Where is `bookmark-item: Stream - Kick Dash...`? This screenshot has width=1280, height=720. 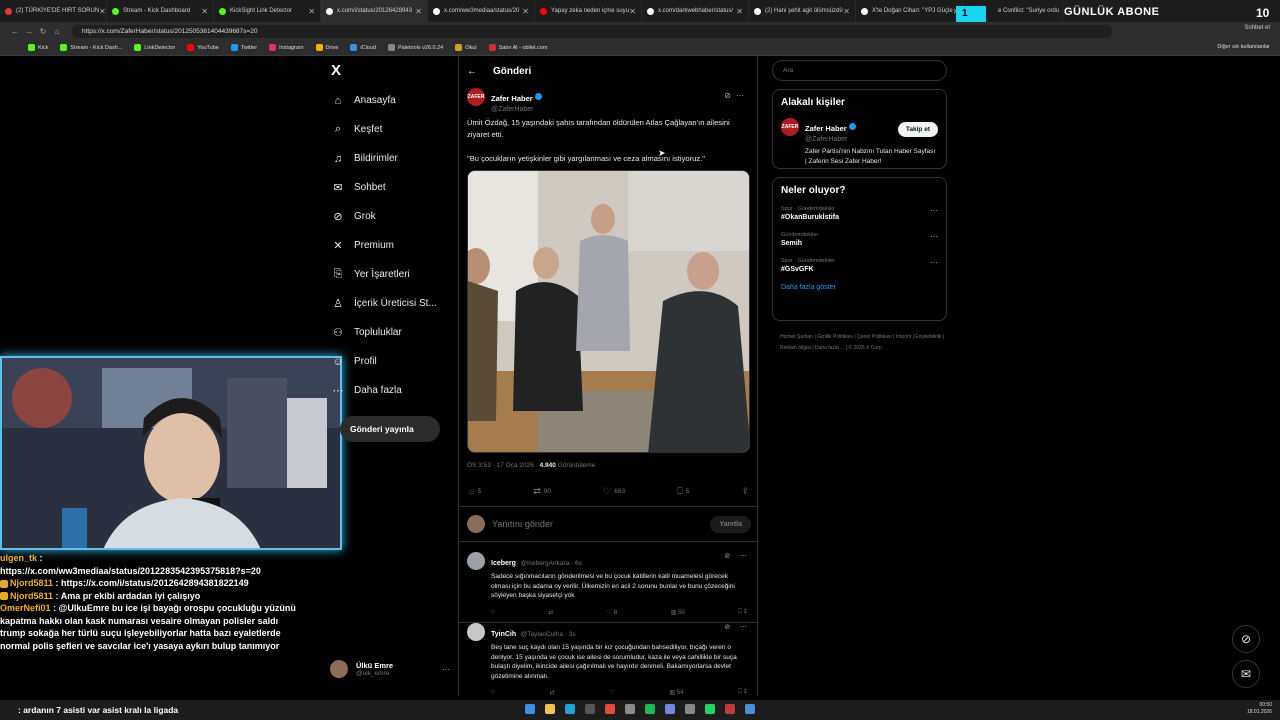
bookmark-item: Stream - Kick Dash... is located at coordinates (91, 47).